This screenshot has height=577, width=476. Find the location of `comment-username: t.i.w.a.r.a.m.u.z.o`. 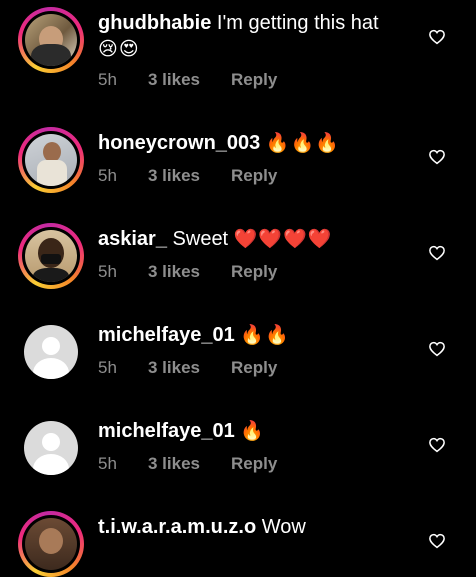

comment-username: t.i.w.a.r.a.m.u.z.o is located at coordinates (177, 527).